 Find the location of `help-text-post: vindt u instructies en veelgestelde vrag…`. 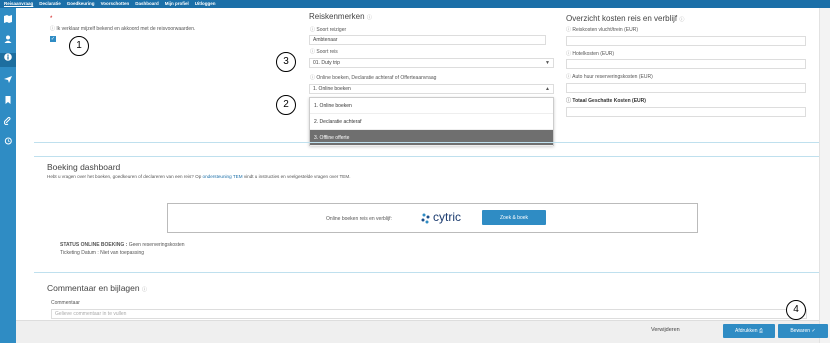

help-text-post: vindt u instructies en veelgestelde vrag… is located at coordinates (297, 176).